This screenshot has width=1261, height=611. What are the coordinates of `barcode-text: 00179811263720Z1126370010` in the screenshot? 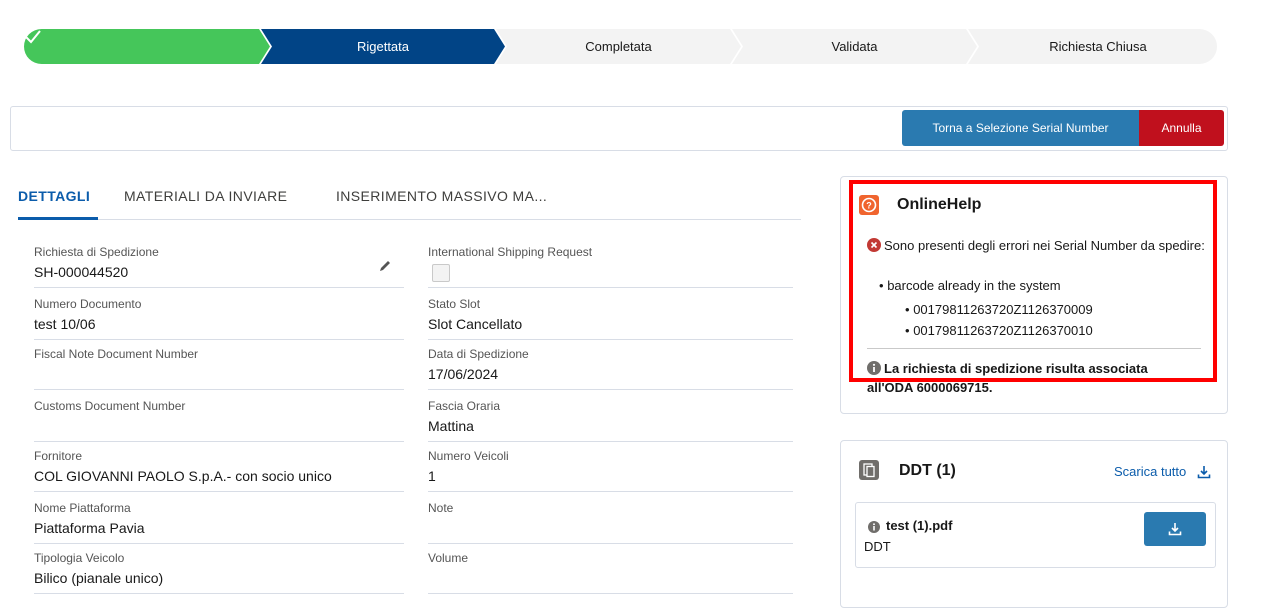 It's located at (1003, 330).